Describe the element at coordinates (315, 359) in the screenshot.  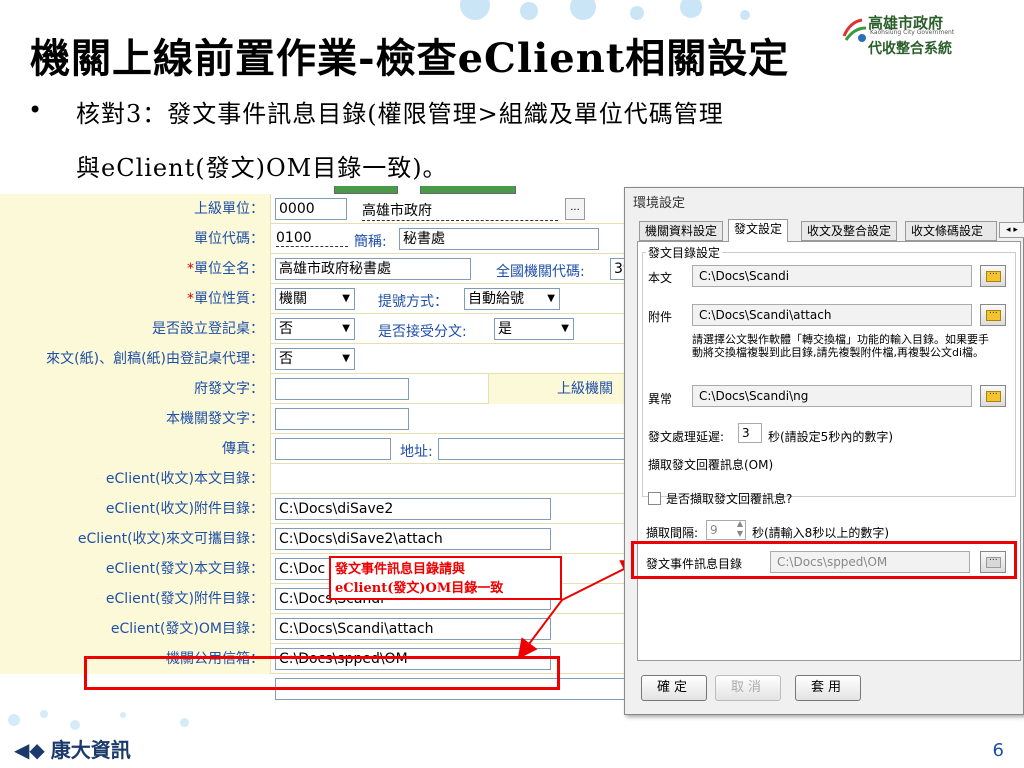
I see `proxy-select: 否 ▼` at that location.